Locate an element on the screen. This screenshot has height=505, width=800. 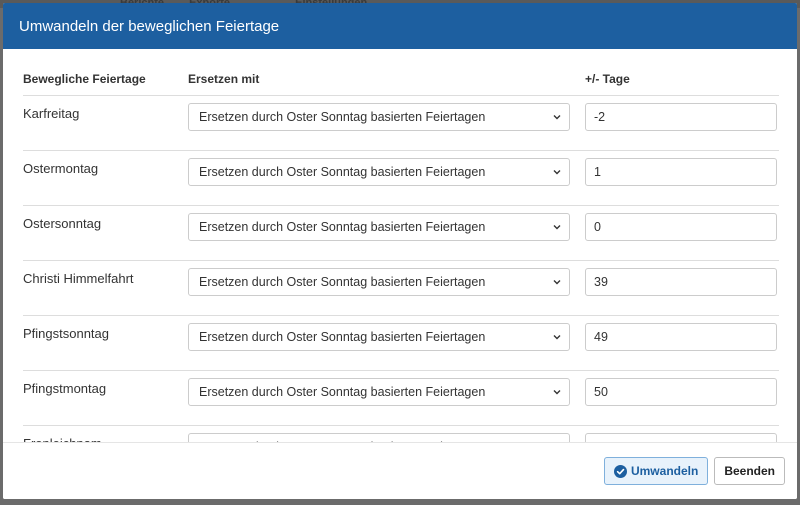
days-offset-input: 1 is located at coordinates (681, 172).